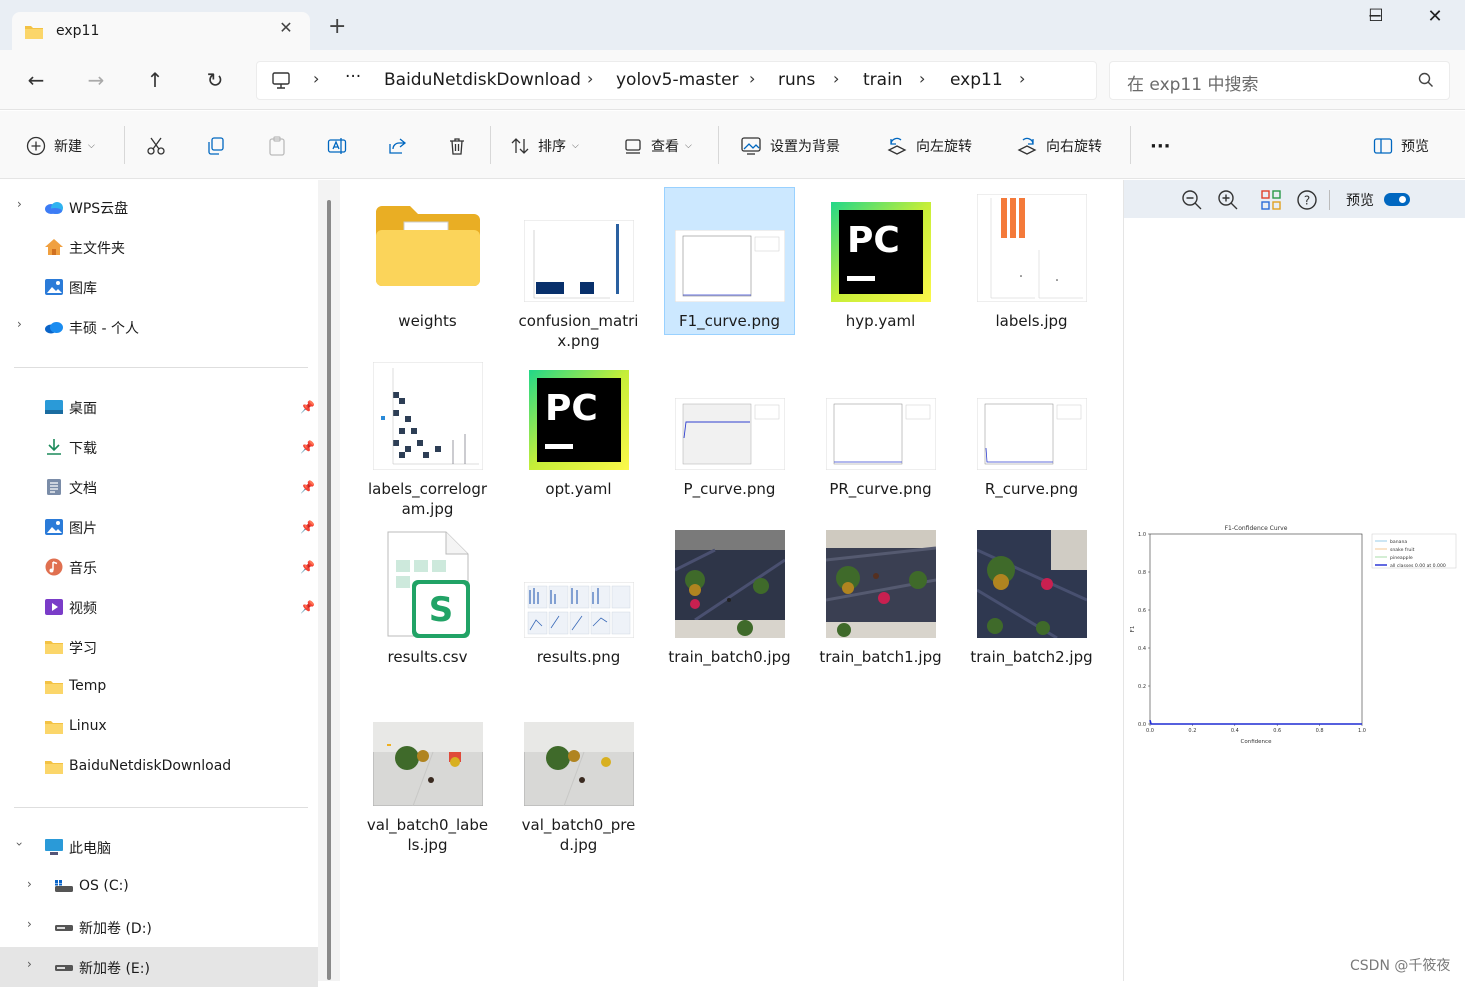 This screenshot has width=1465, height=987. Describe the element at coordinates (159, 527) in the screenshot. I see `sidebar-item-pictures: 图片 📌` at that location.